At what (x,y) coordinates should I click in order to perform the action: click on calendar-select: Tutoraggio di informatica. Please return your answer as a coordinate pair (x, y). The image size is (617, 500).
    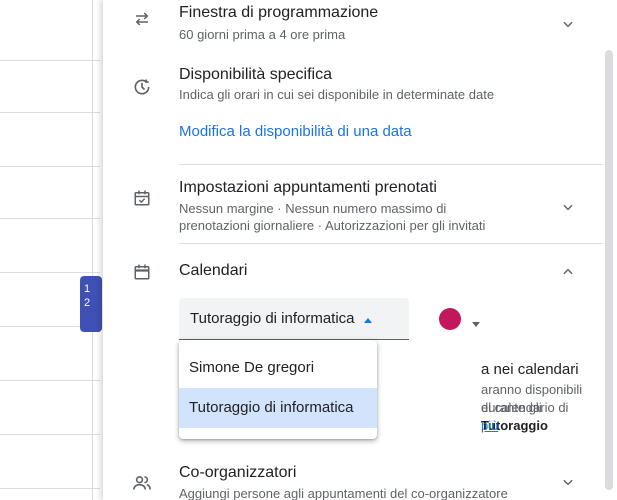
    Looking at the image, I should click on (294, 319).